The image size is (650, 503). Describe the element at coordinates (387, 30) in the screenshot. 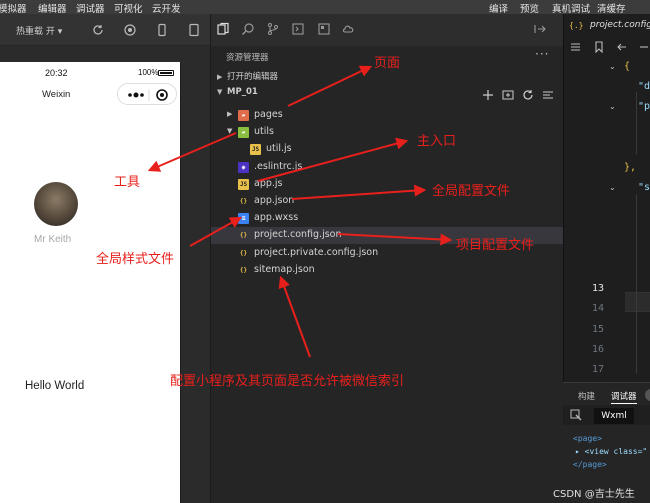

I see `activity-bar` at that location.